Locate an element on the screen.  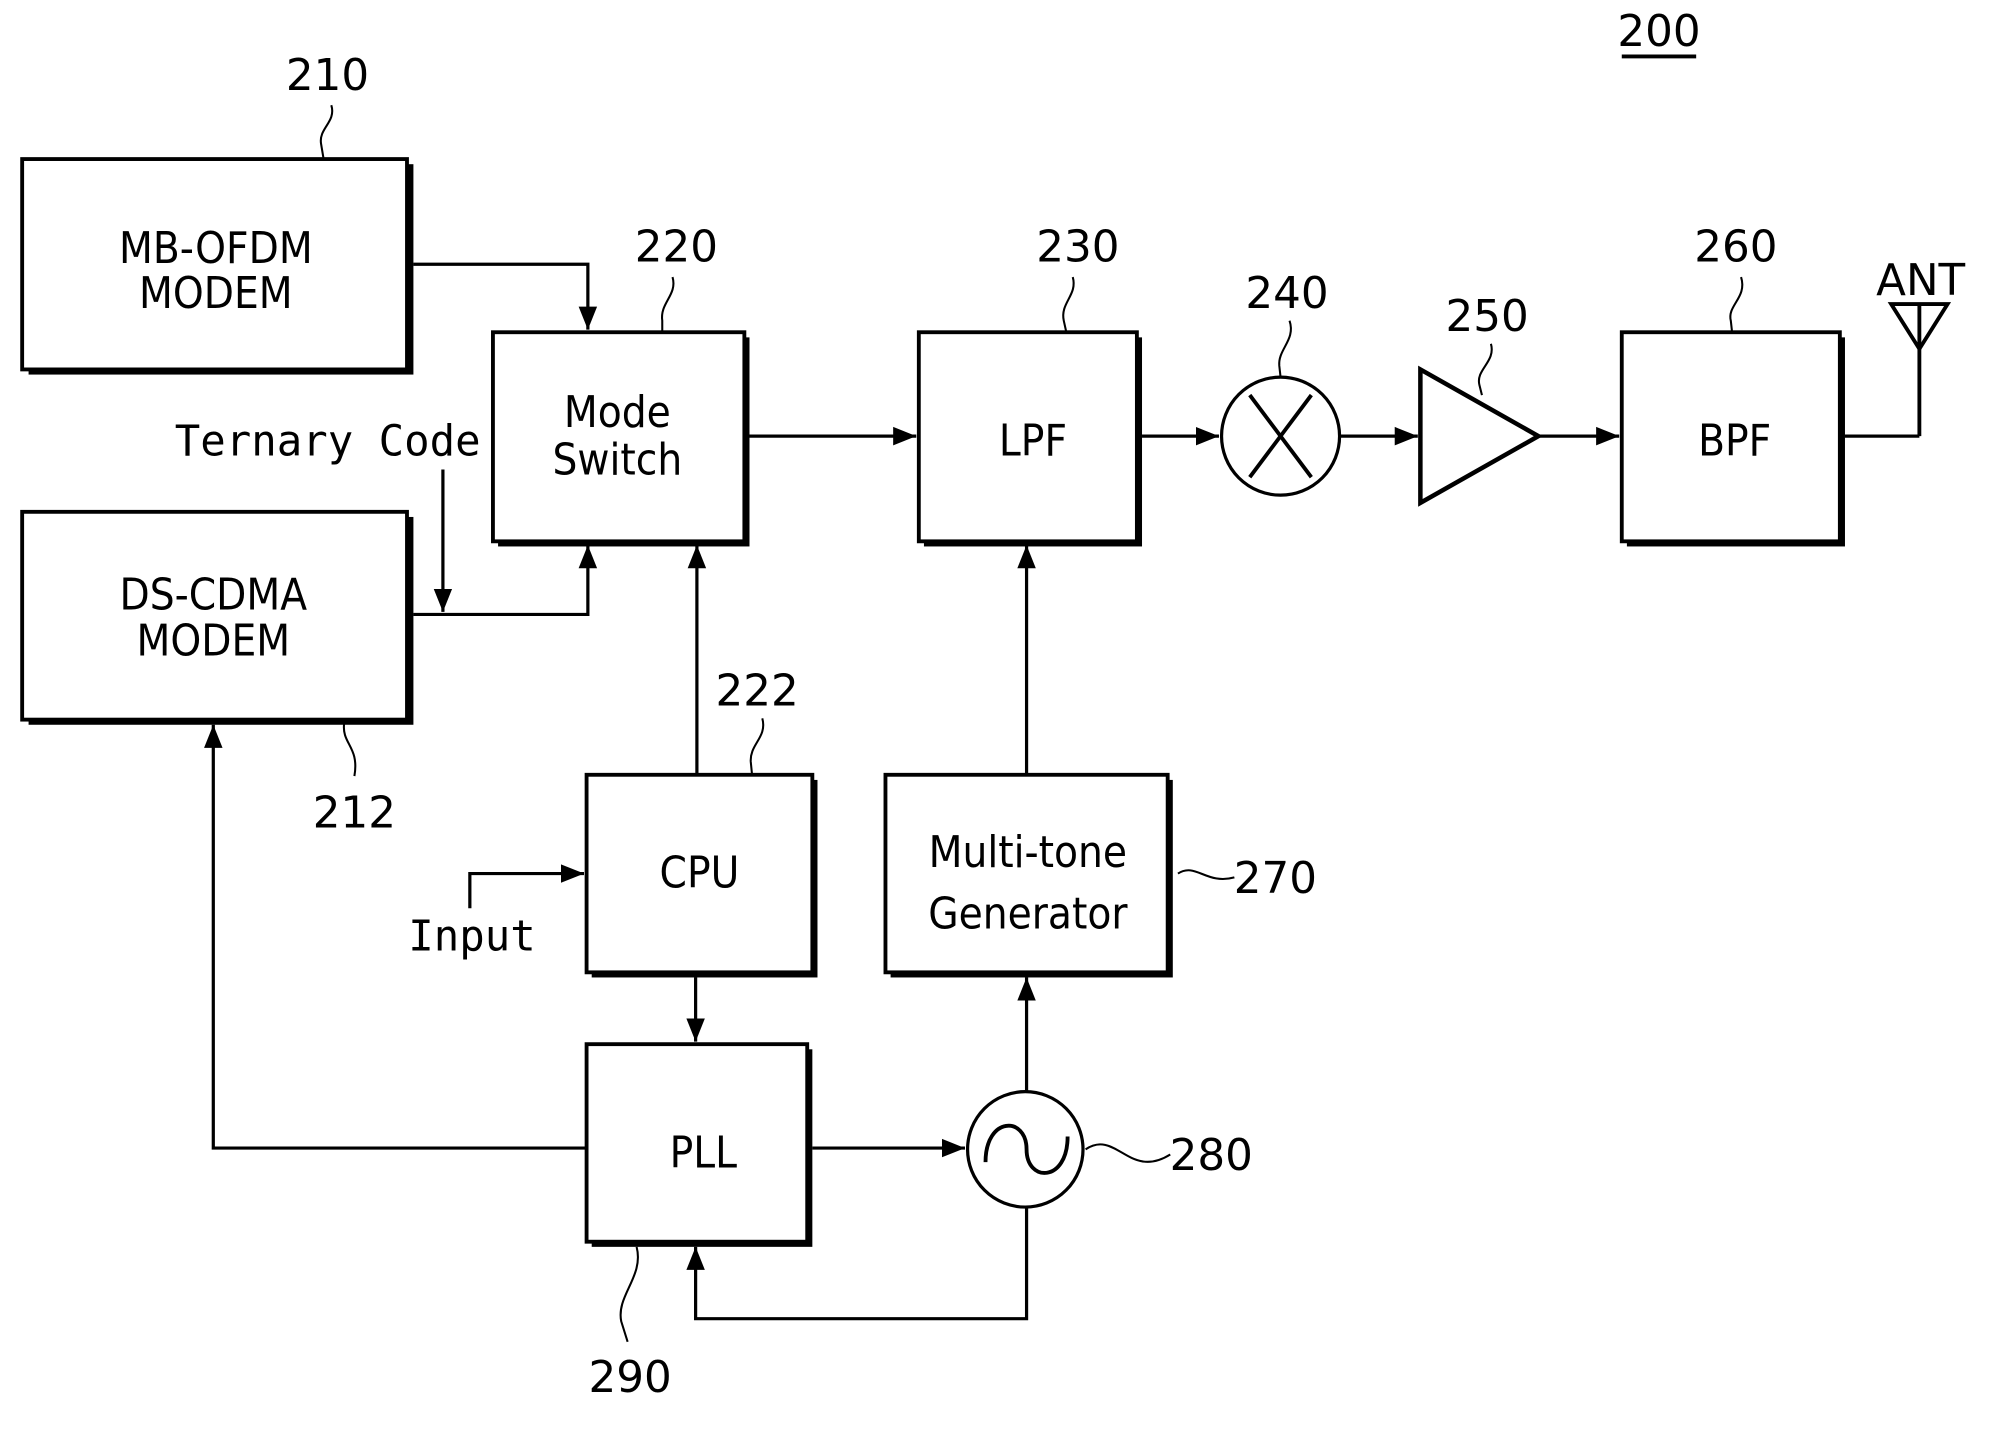
bpf-block: BPF 260 is located at coordinates (1732, 385).